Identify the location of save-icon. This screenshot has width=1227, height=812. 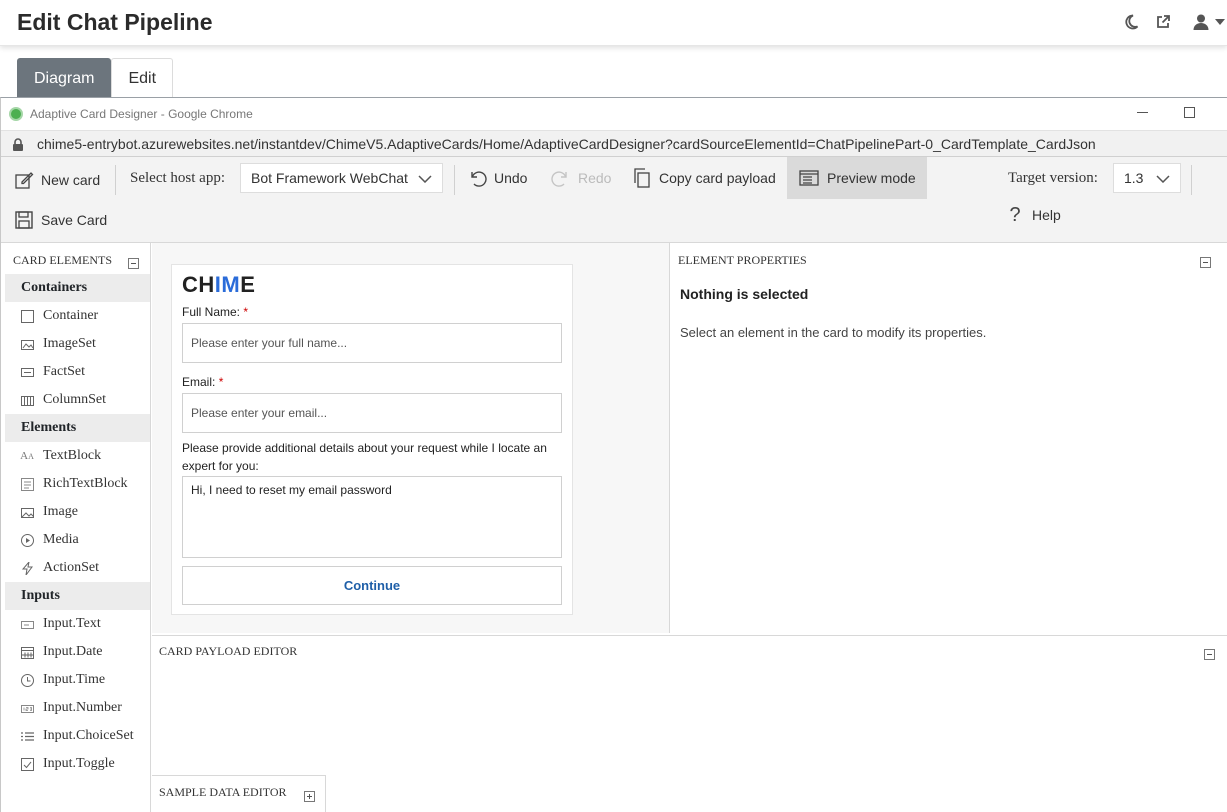
(24, 220).